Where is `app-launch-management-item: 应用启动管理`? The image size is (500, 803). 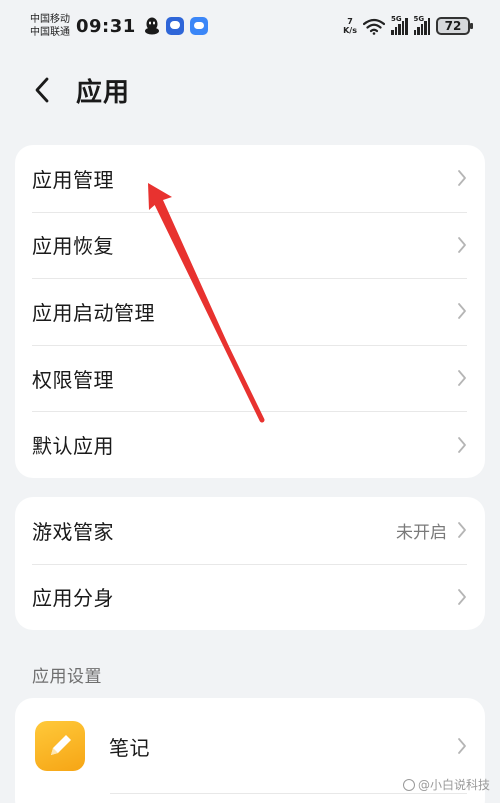 app-launch-management-item: 应用启动管理 is located at coordinates (250, 311).